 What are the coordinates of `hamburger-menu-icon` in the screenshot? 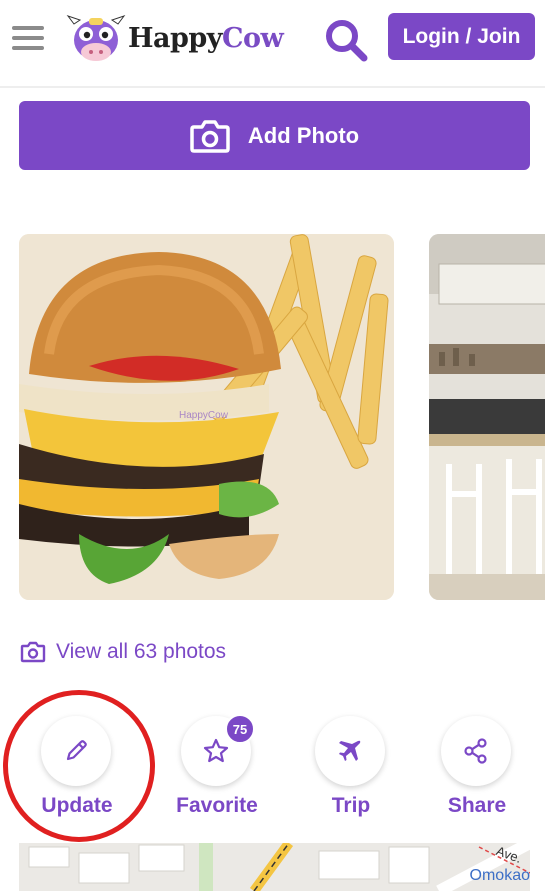 It's located at (28, 38).